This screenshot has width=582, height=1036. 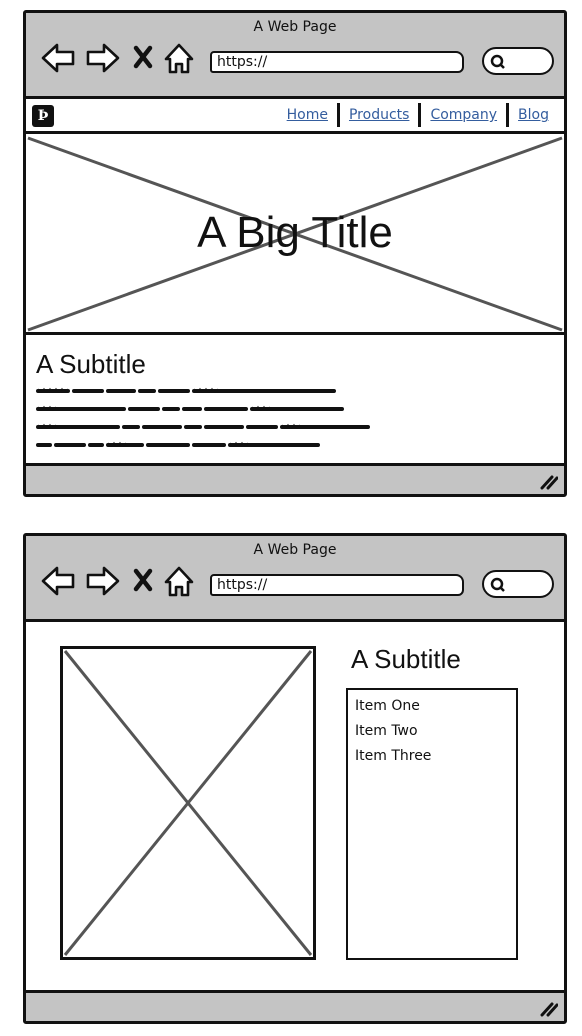 I want to click on list-item: Item One, so click(x=435, y=706).